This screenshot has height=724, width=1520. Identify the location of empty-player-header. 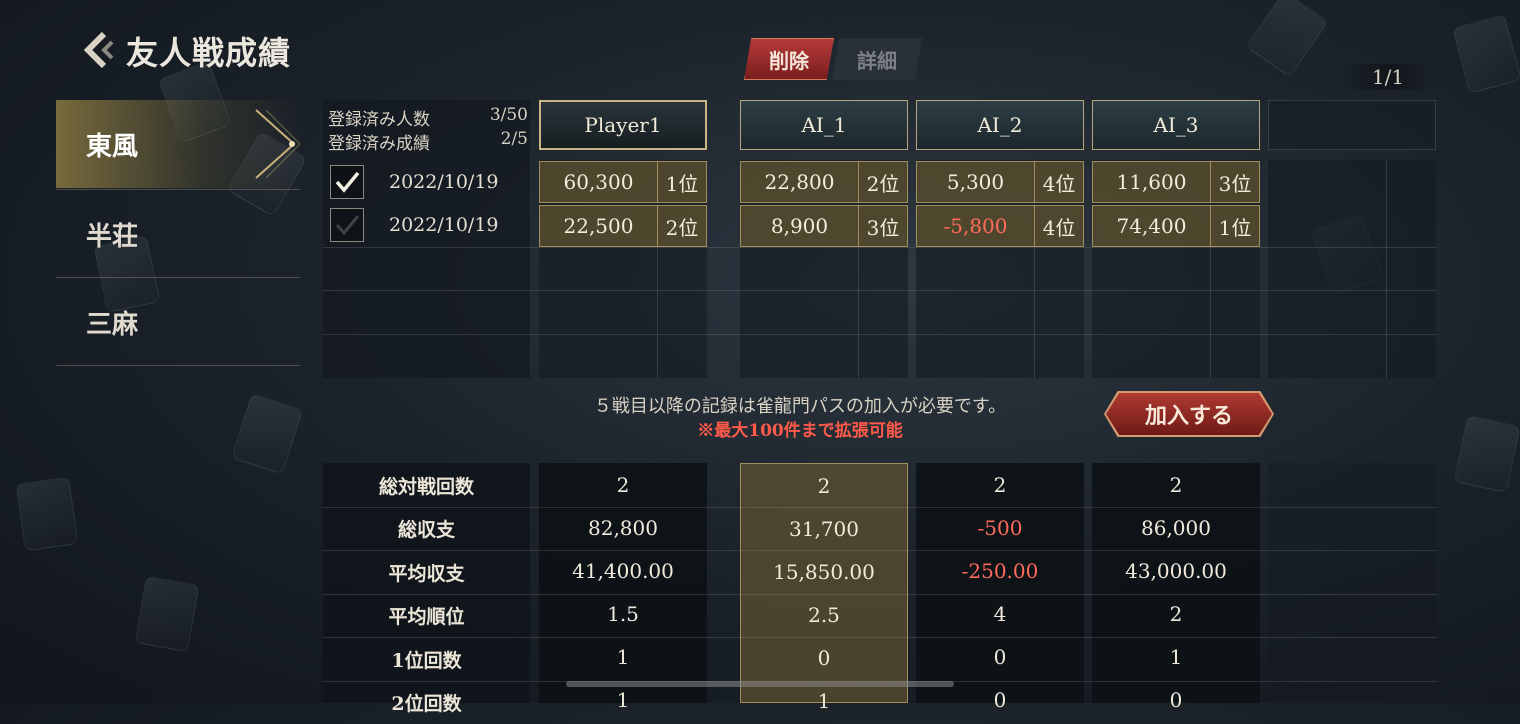
(1352, 125).